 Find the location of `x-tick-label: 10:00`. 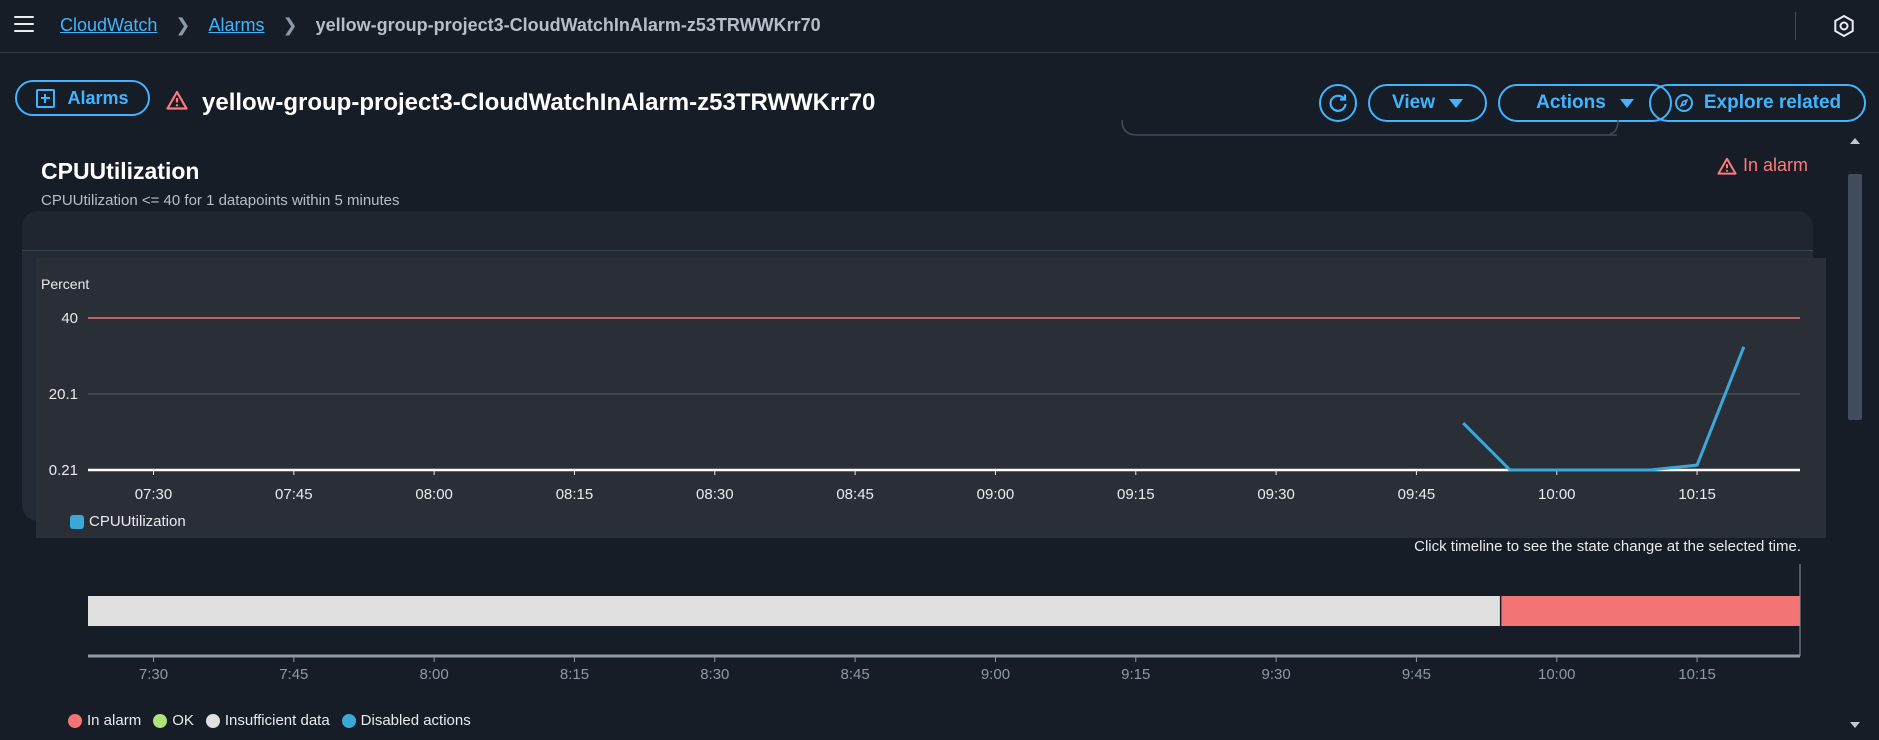

x-tick-label: 10:00 is located at coordinates (1557, 494).